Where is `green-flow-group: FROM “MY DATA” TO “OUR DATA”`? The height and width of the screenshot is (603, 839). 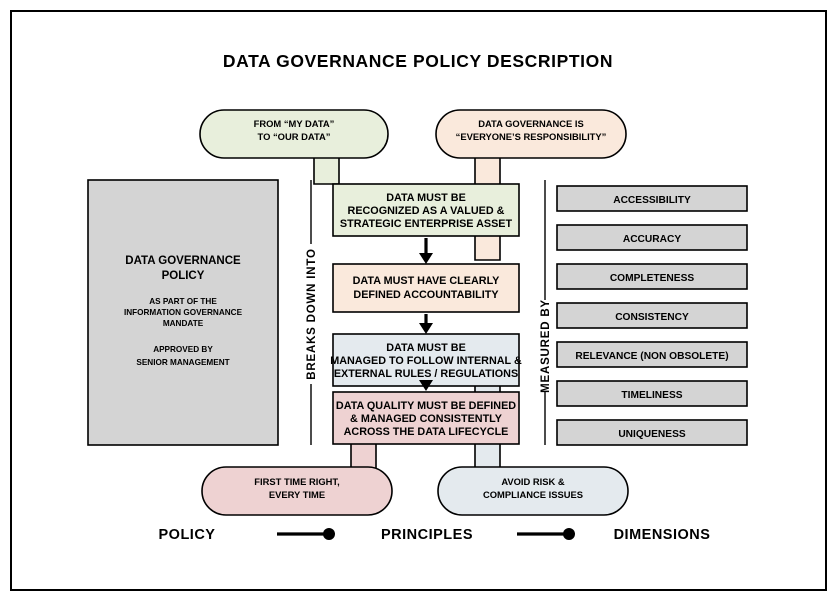 green-flow-group: FROM “MY DATA” TO “OUR DATA” is located at coordinates (294, 147).